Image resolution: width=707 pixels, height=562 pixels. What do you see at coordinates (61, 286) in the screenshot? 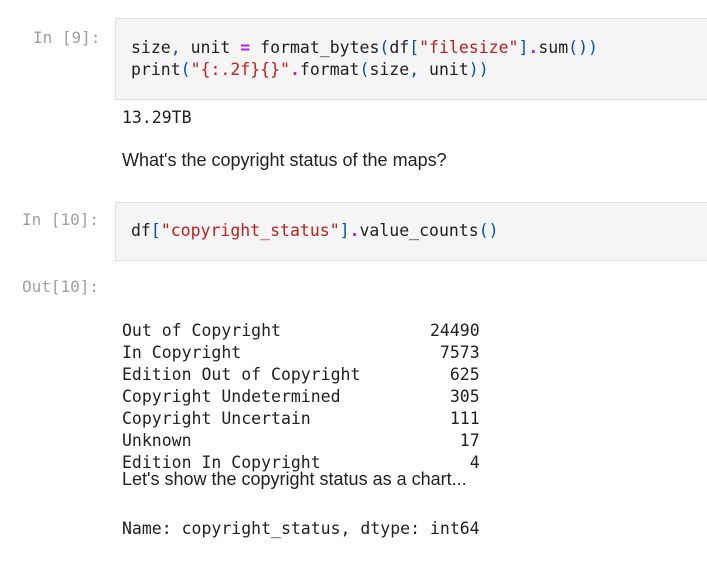
I see `cell-10-output-prompt: Out[10]:` at bounding box center [61, 286].